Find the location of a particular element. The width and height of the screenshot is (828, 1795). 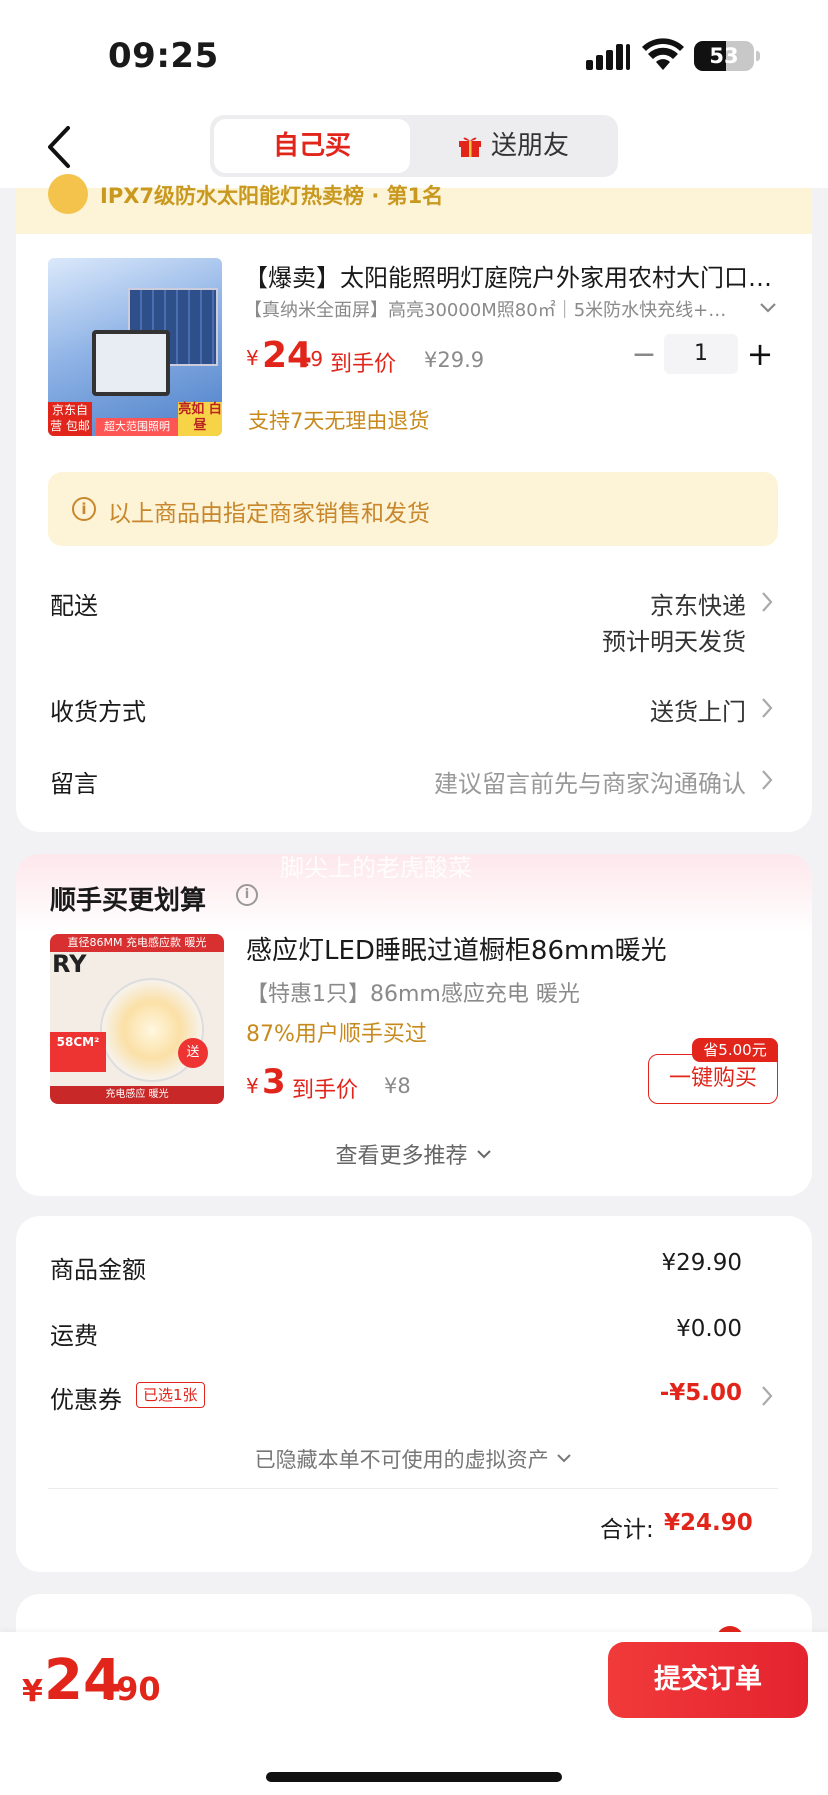

recommend-product-title: 感应灯LED睡眠过道橱柜86mm暖光 is located at coordinates (456, 948).